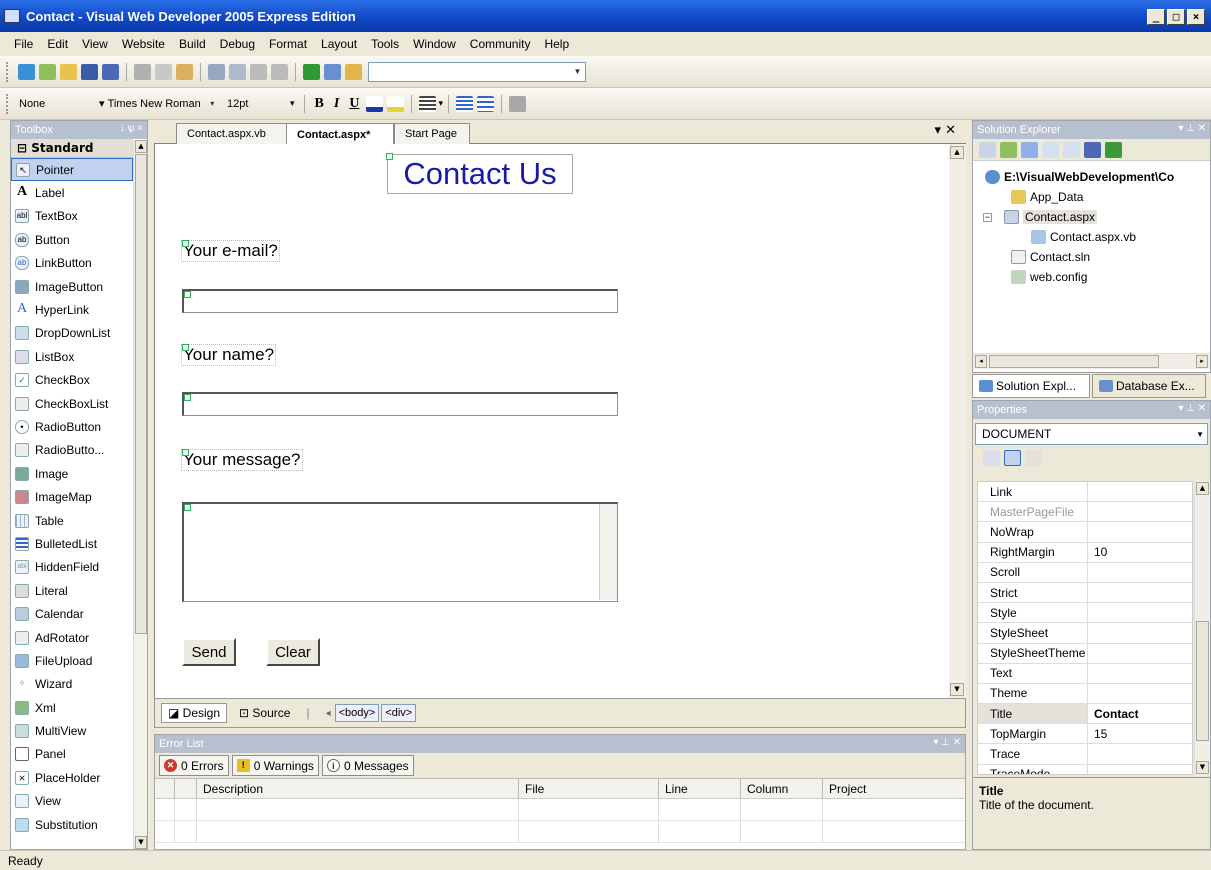 This screenshot has width=1211, height=870. Describe the element at coordinates (399, 713) in the screenshot. I see `tag-div-button: <div>` at that location.